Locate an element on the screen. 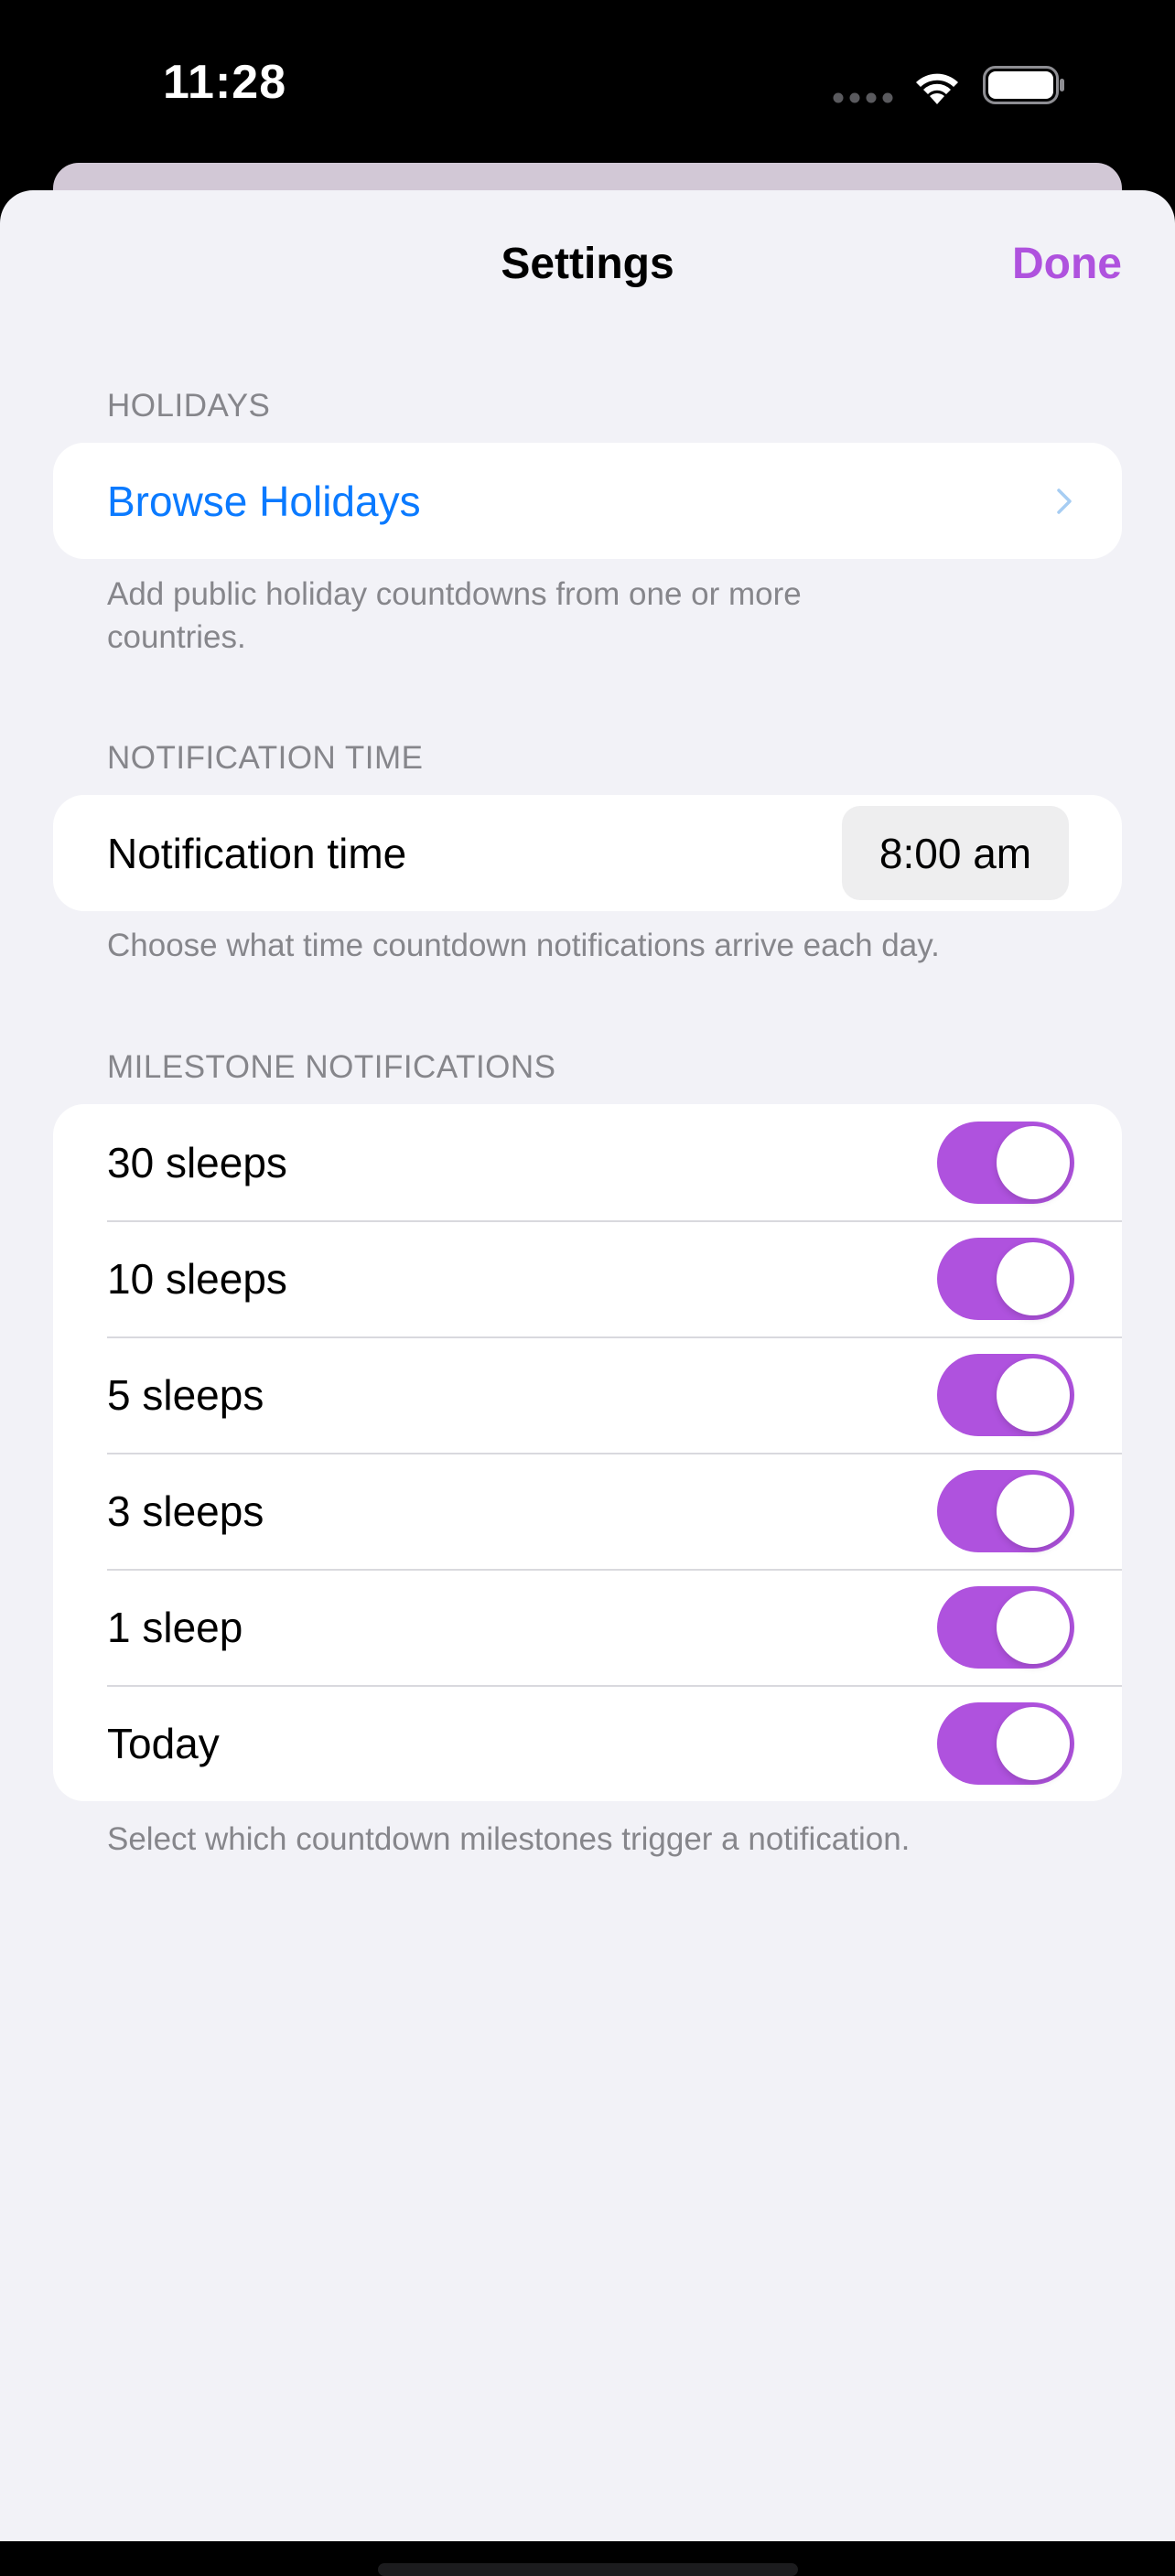 The image size is (1175, 2576). milestone-row-1-sleep: 1 sleep is located at coordinates (587, 1627).